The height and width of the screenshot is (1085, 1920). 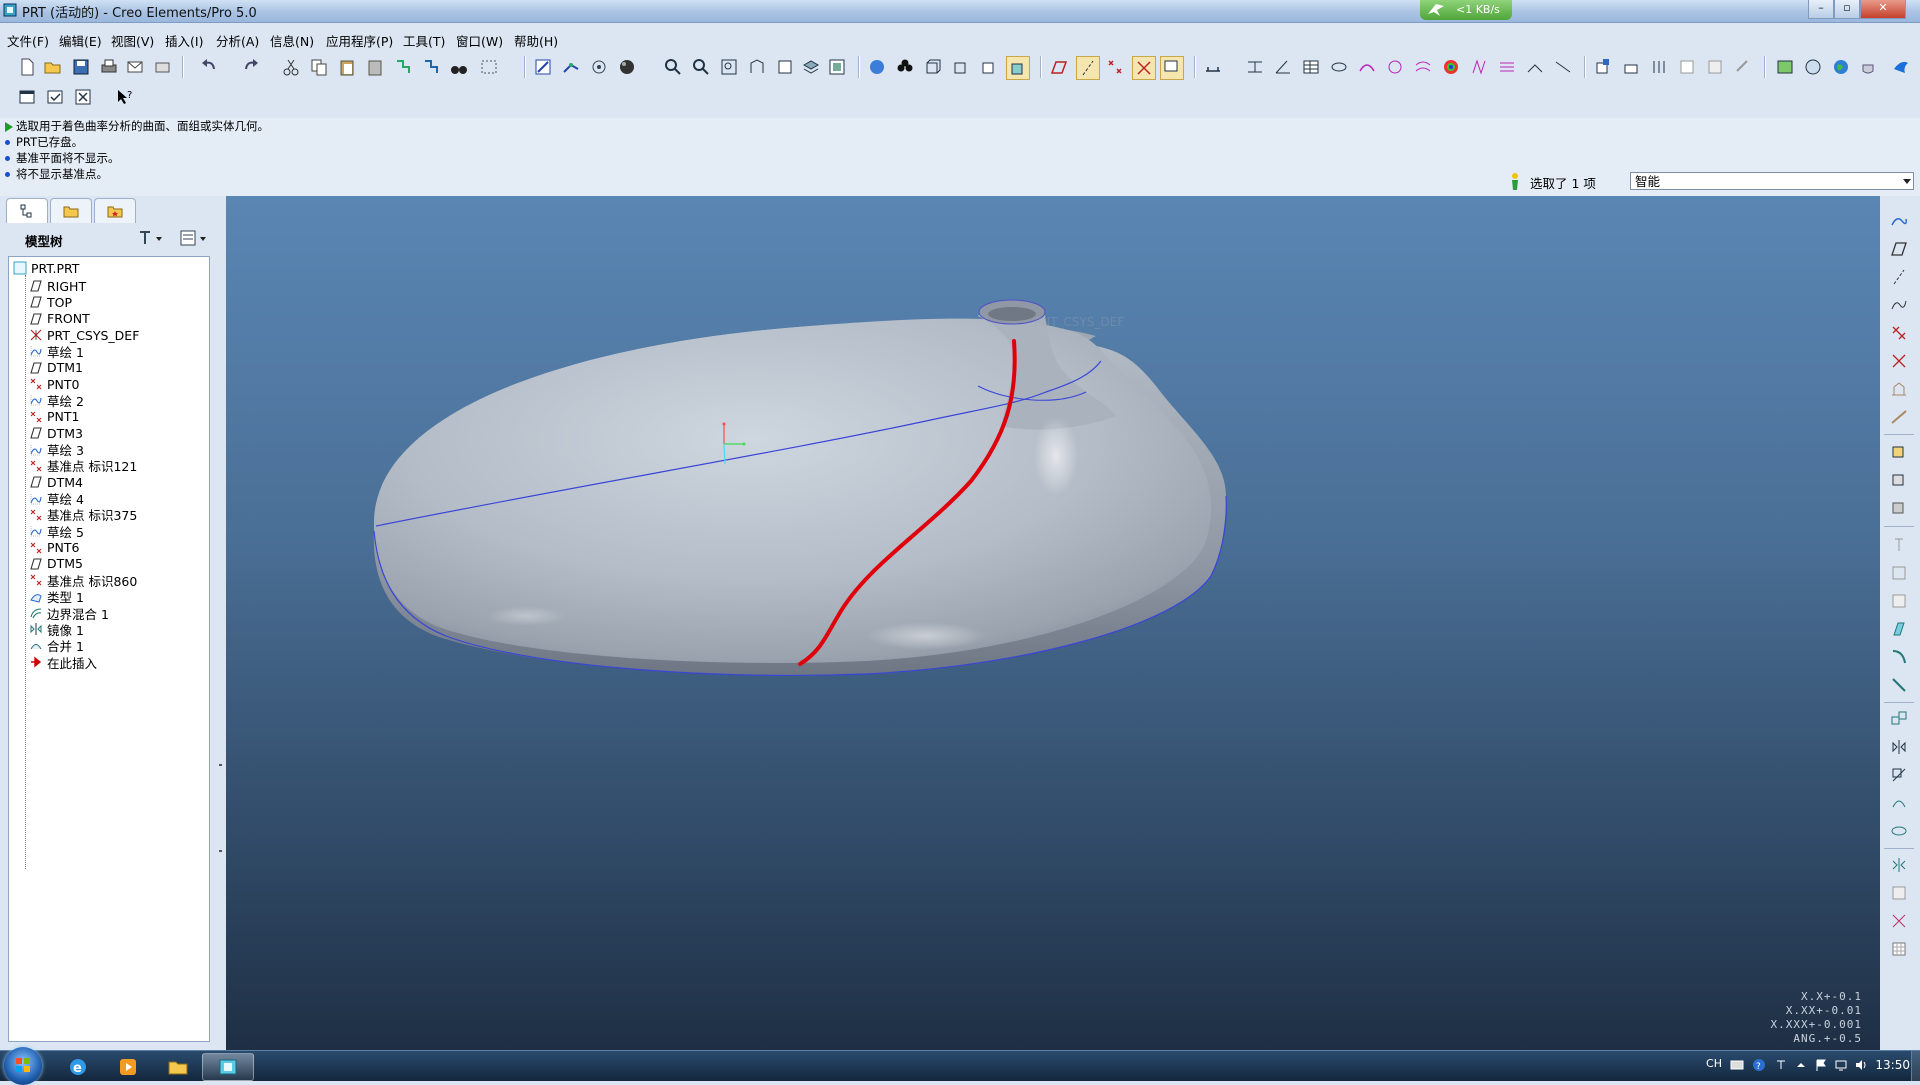 What do you see at coordinates (1821, 9) in the screenshot?
I see `minimize-button: –` at bounding box center [1821, 9].